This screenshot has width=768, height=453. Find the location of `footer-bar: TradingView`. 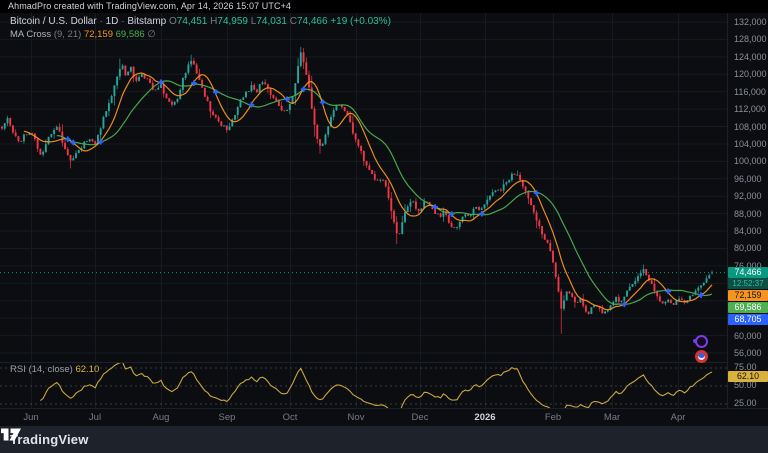

footer-bar: TradingView is located at coordinates (384, 439).